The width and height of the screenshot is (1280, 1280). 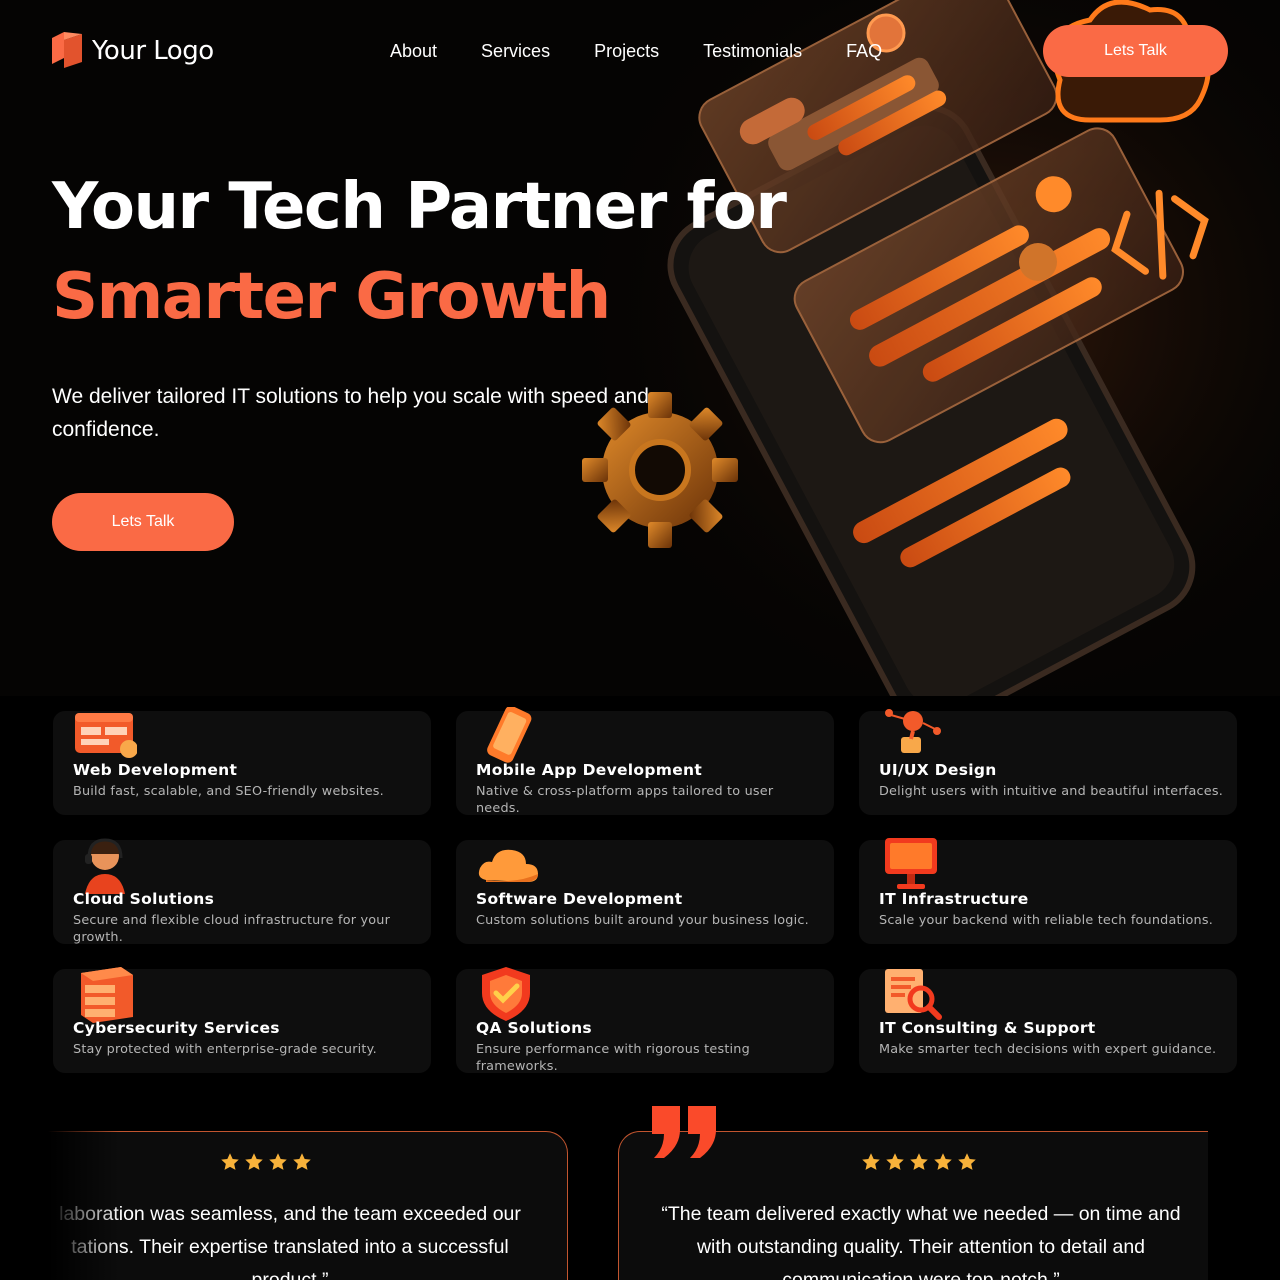 I want to click on hero-title-line1: Your Tech Partner for, so click(x=419, y=207).